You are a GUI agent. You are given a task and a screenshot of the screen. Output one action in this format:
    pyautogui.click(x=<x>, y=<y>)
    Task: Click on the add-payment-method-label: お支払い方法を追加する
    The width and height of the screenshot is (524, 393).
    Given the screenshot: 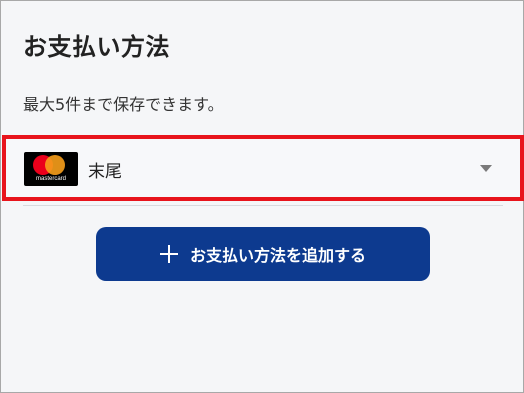 What is the action you would take?
    pyautogui.click(x=277, y=255)
    